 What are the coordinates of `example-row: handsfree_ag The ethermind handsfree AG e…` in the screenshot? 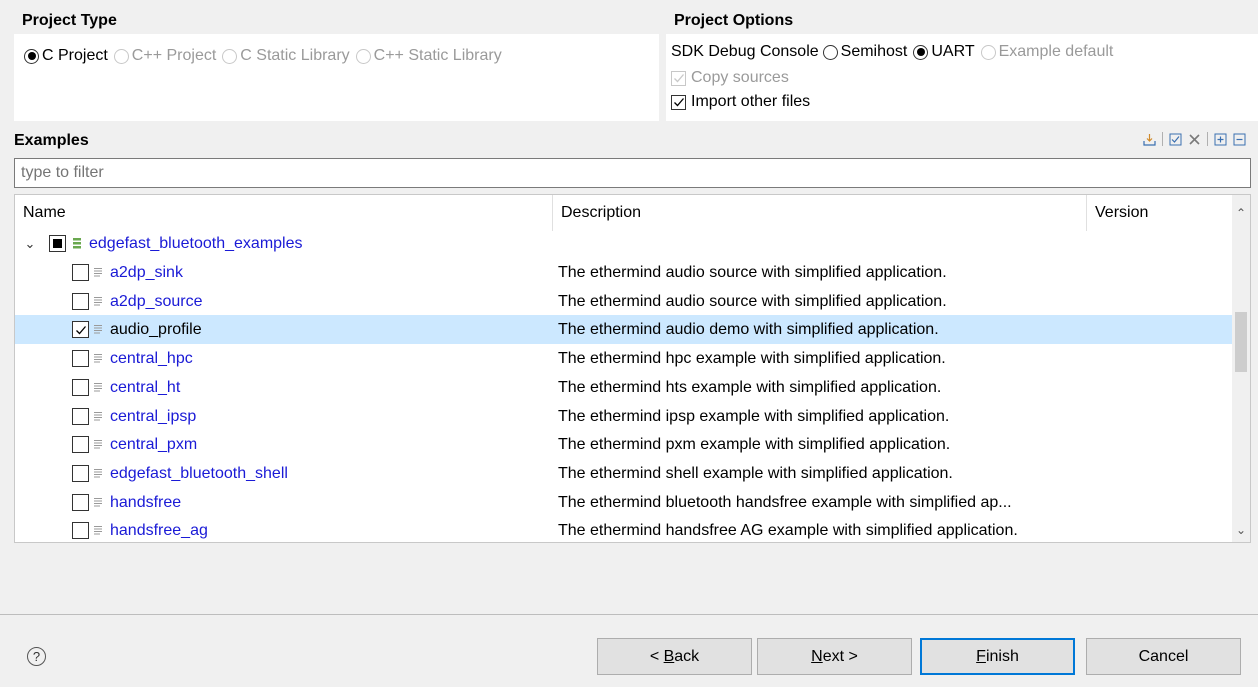 It's located at (623, 529).